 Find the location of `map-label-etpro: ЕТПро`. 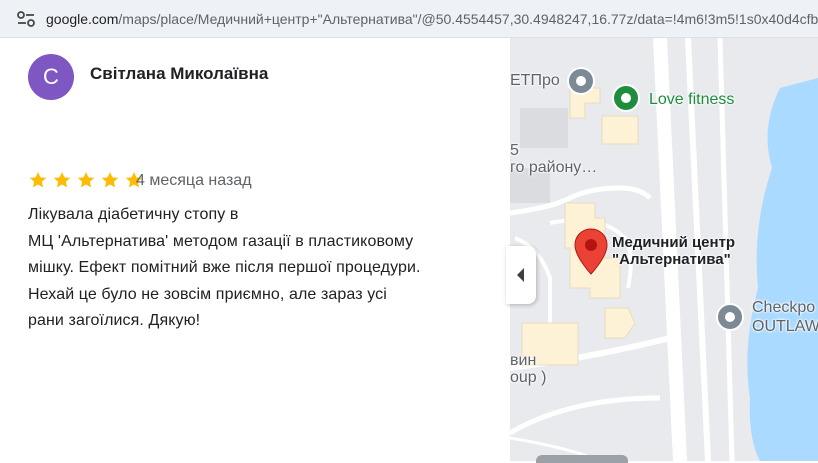

map-label-etpro: ЕТПро is located at coordinates (535, 81).